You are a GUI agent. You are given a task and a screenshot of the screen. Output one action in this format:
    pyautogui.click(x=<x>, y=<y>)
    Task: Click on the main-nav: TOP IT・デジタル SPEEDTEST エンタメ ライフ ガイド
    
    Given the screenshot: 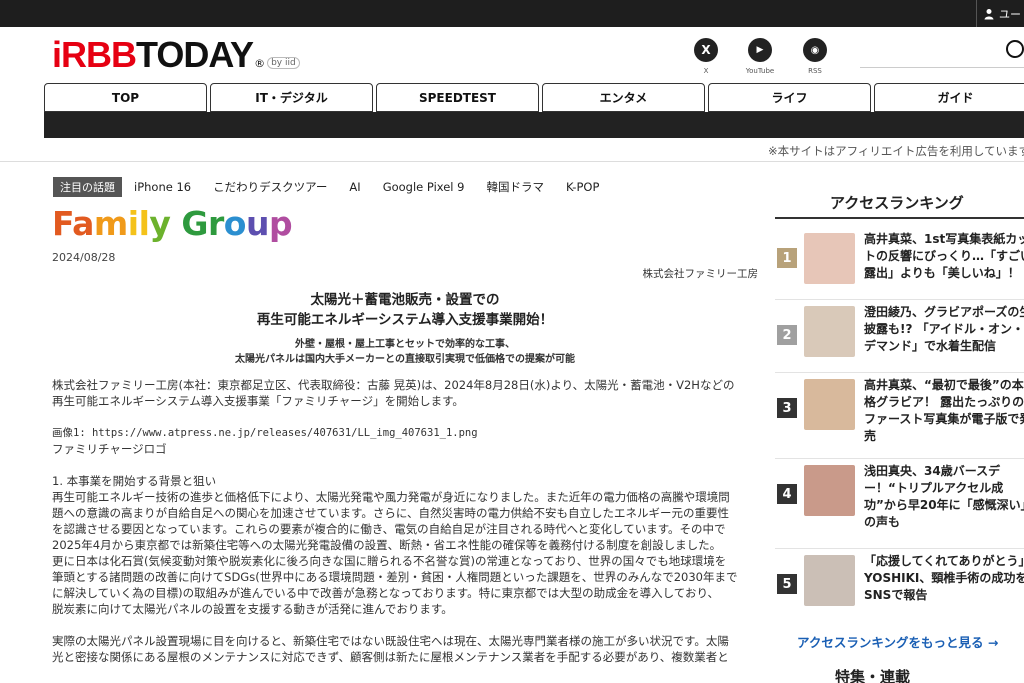 What is the action you would take?
    pyautogui.click(x=534, y=97)
    